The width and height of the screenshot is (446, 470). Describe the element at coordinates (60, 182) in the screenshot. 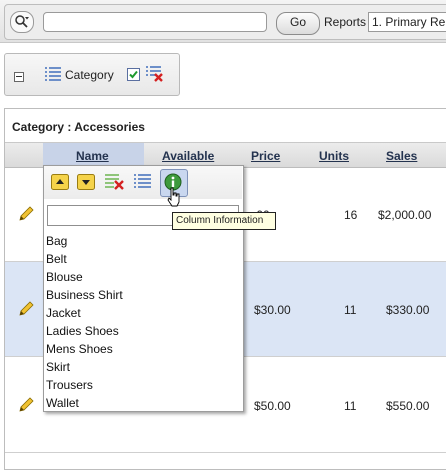

I see `sort-ascending-icon` at that location.